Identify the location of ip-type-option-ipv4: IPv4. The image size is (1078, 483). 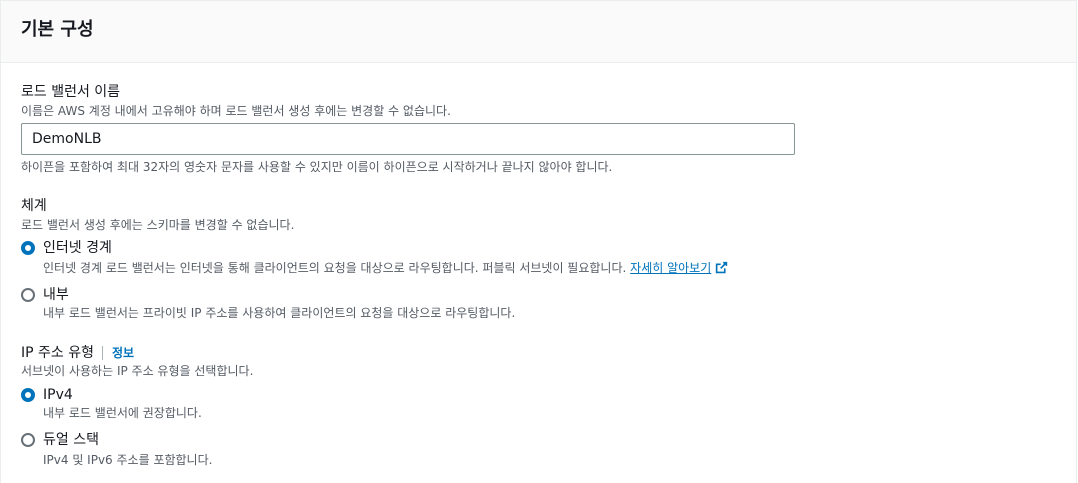
(47, 395).